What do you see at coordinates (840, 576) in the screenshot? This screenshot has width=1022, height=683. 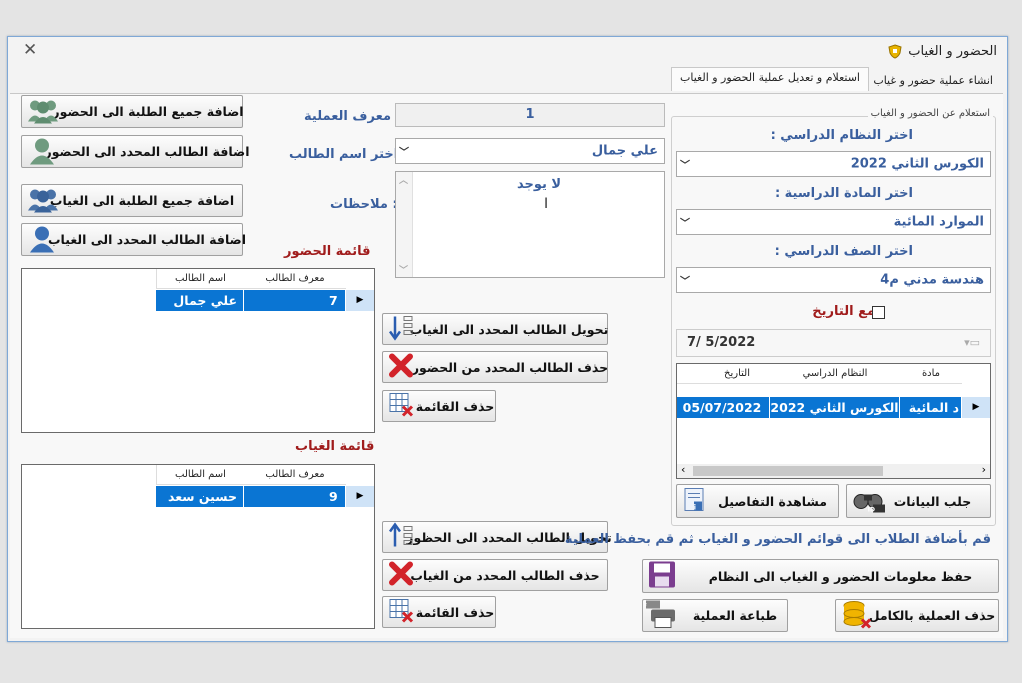 I see `save-attendance-label: حفظ معلومات الحضور و الغياب الى النظام` at bounding box center [840, 576].